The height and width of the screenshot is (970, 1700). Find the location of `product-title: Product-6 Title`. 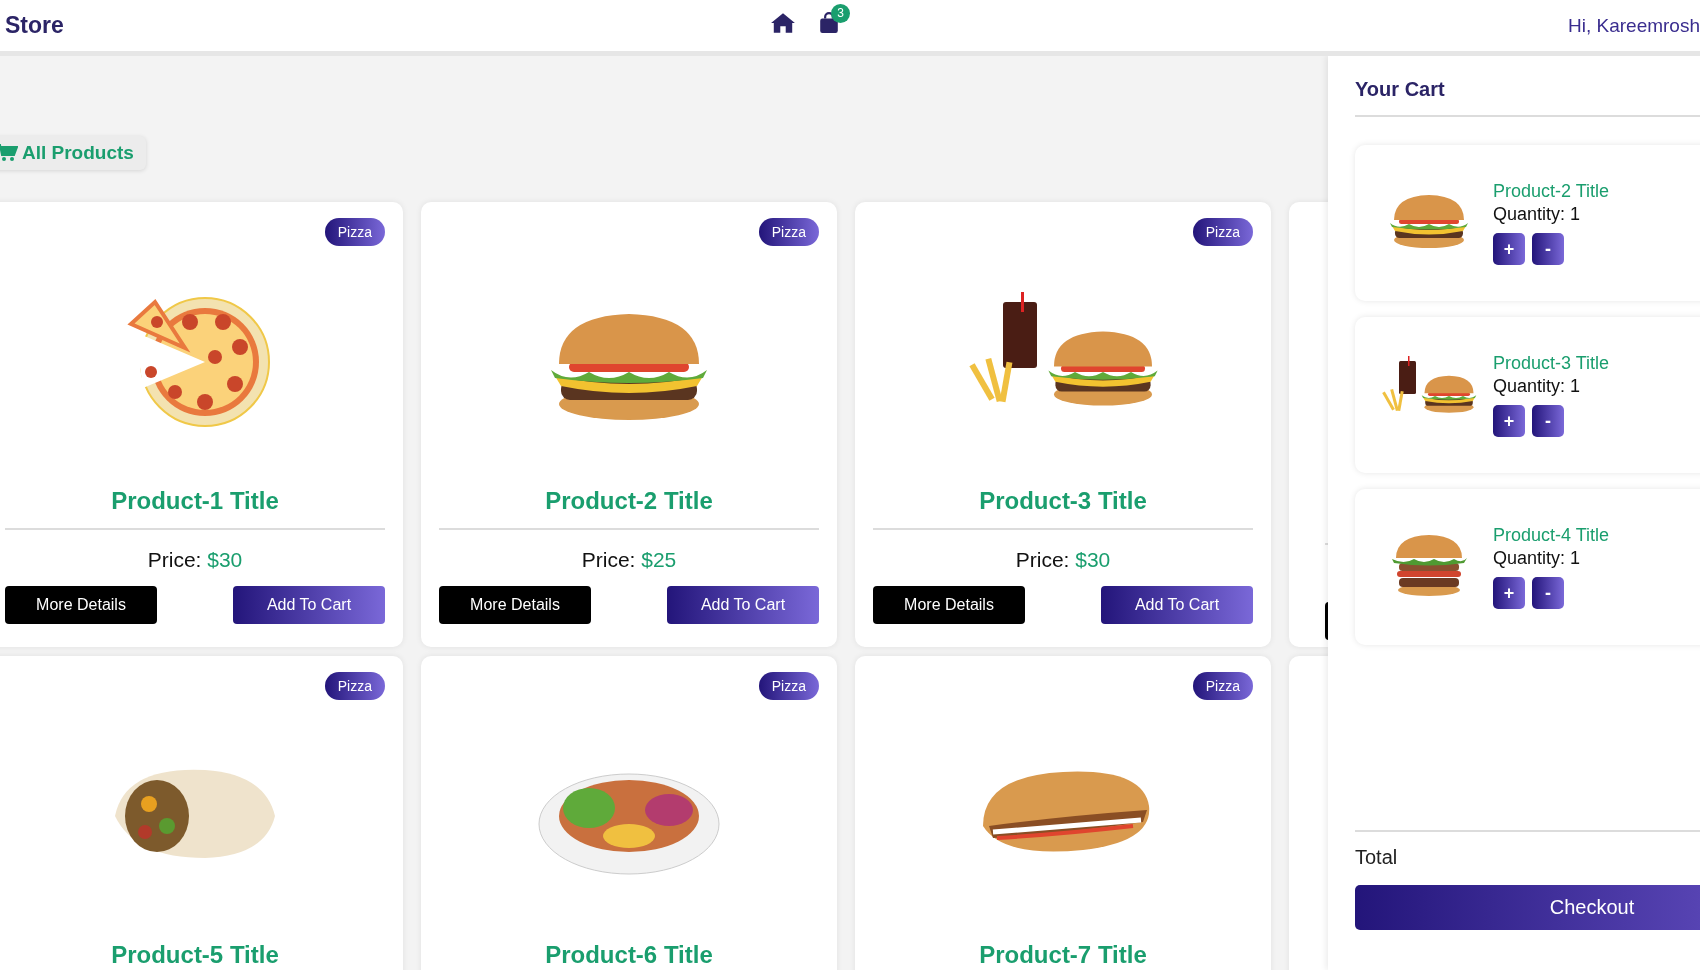

product-title: Product-6 Title is located at coordinates (629, 955).